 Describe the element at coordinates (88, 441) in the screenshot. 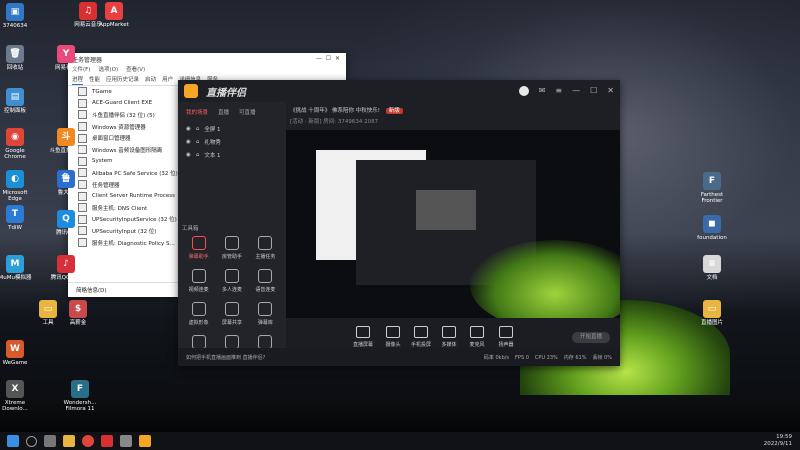

I see `chrome-icon` at that location.